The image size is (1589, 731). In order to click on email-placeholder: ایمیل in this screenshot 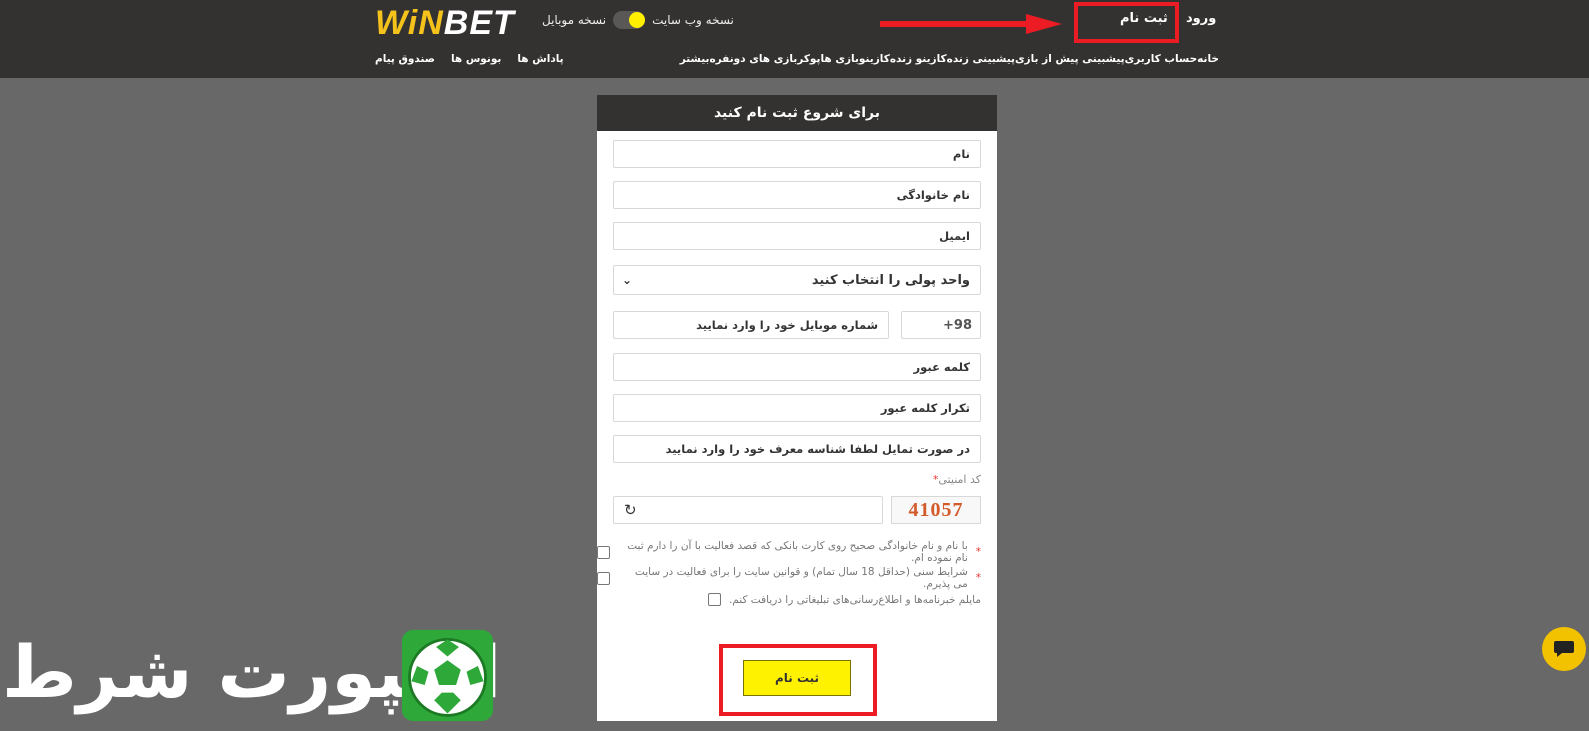, I will do `click(954, 236)`.